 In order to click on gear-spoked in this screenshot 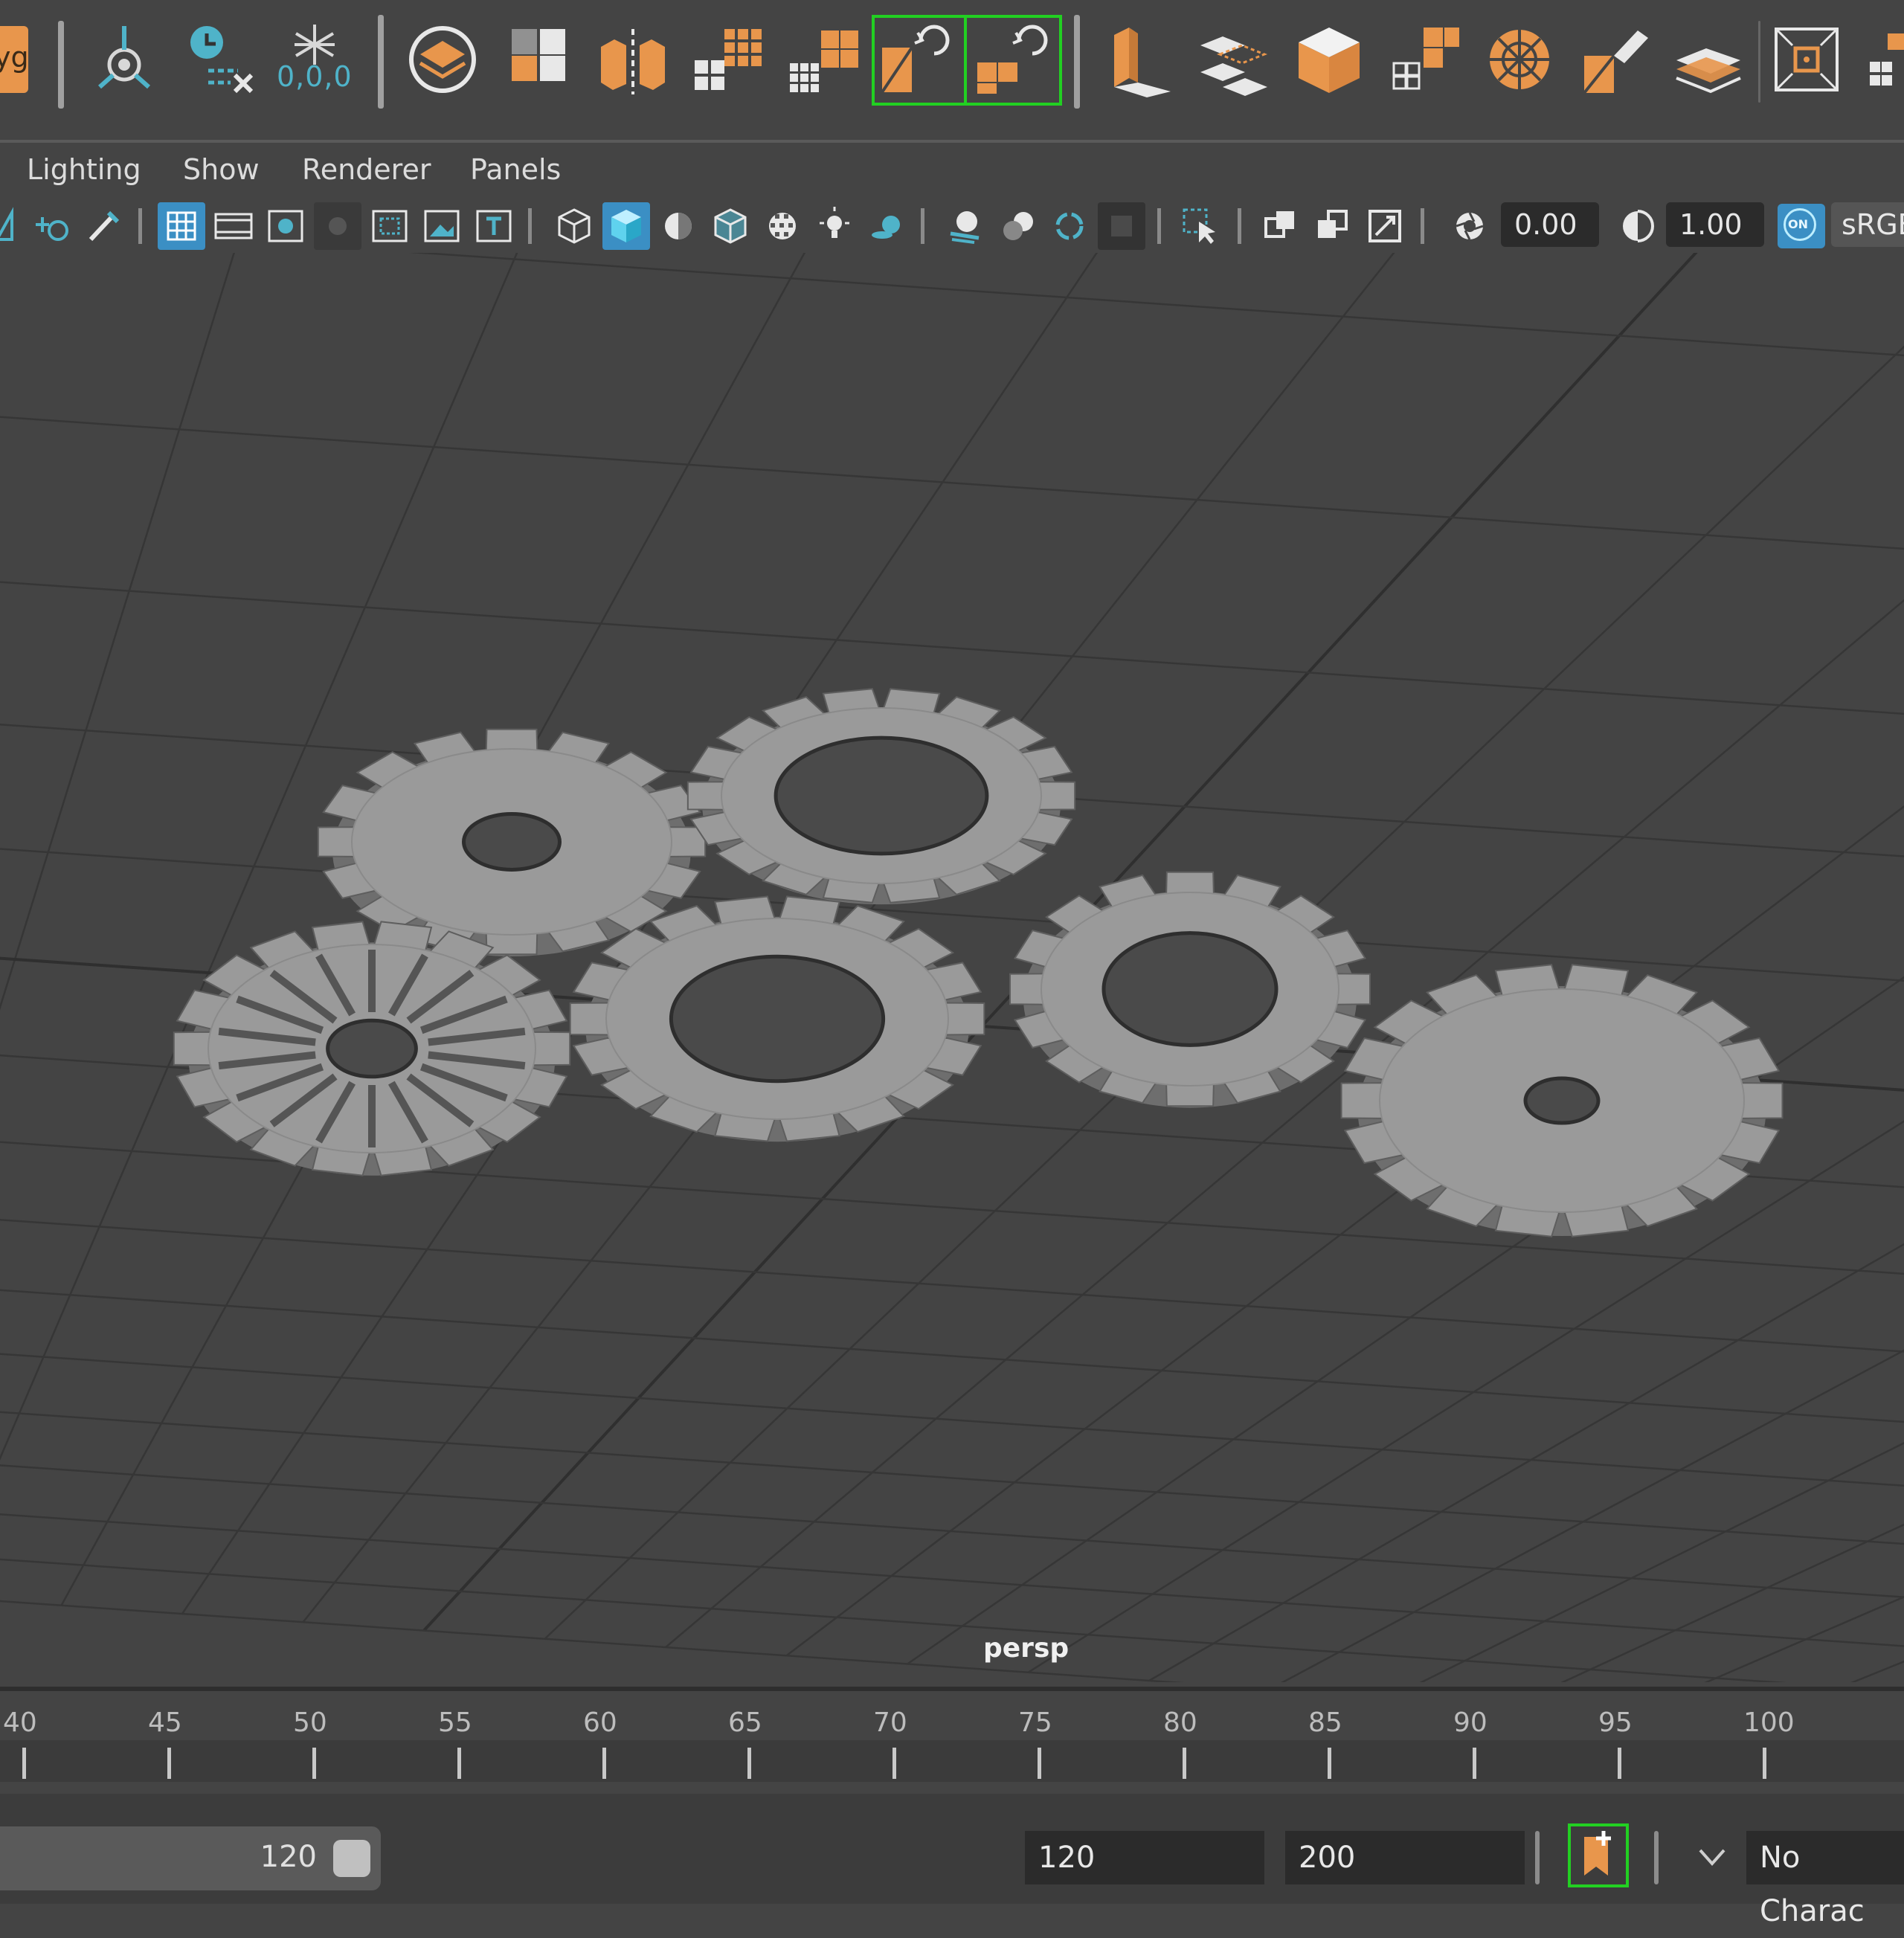, I will do `click(372, 1048)`.